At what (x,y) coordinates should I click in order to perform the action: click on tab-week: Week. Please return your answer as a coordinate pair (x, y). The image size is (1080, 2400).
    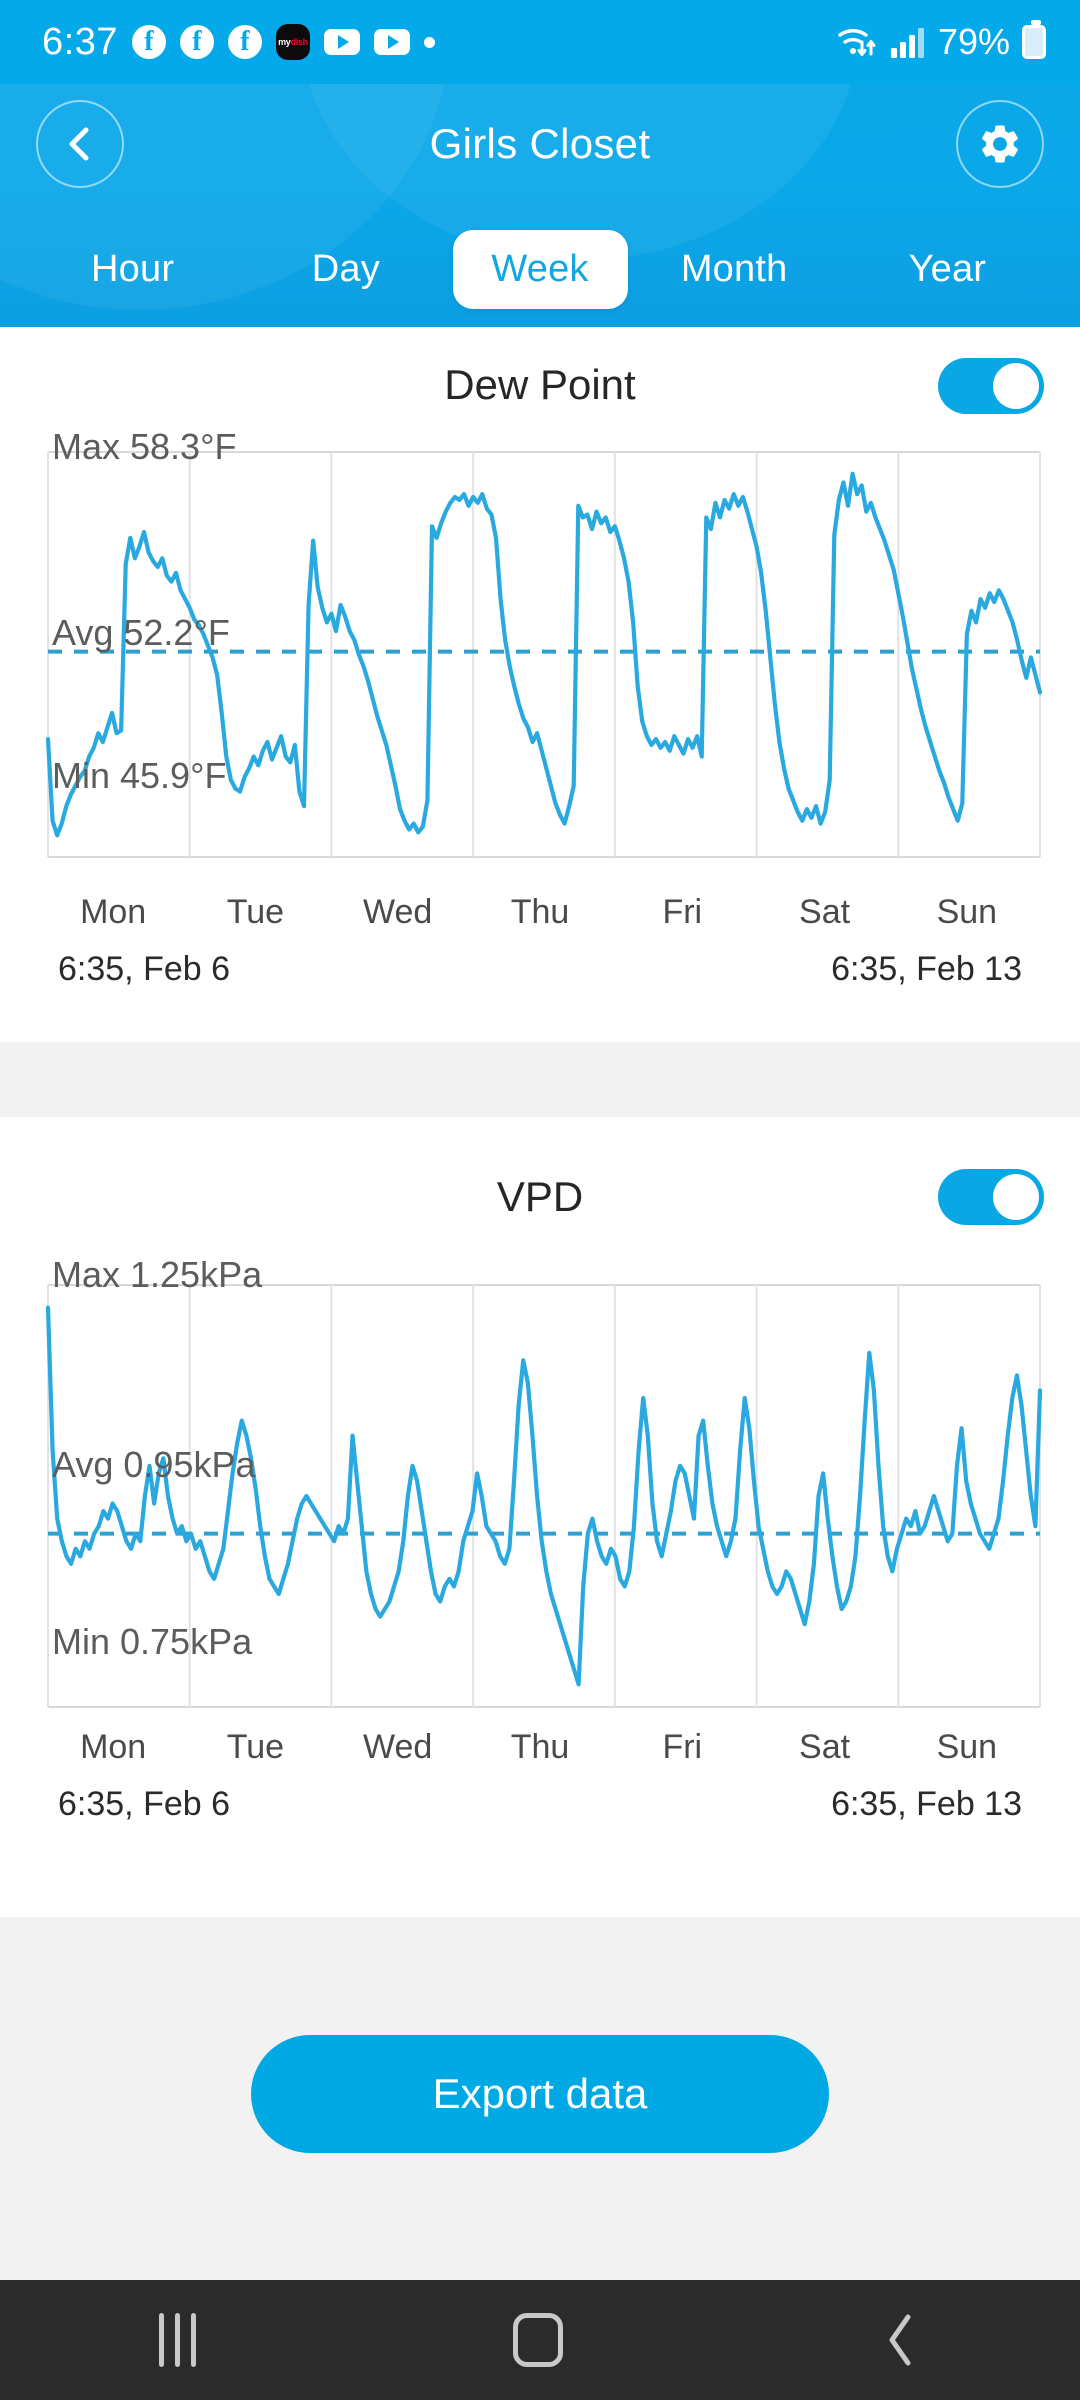
    Looking at the image, I should click on (540, 269).